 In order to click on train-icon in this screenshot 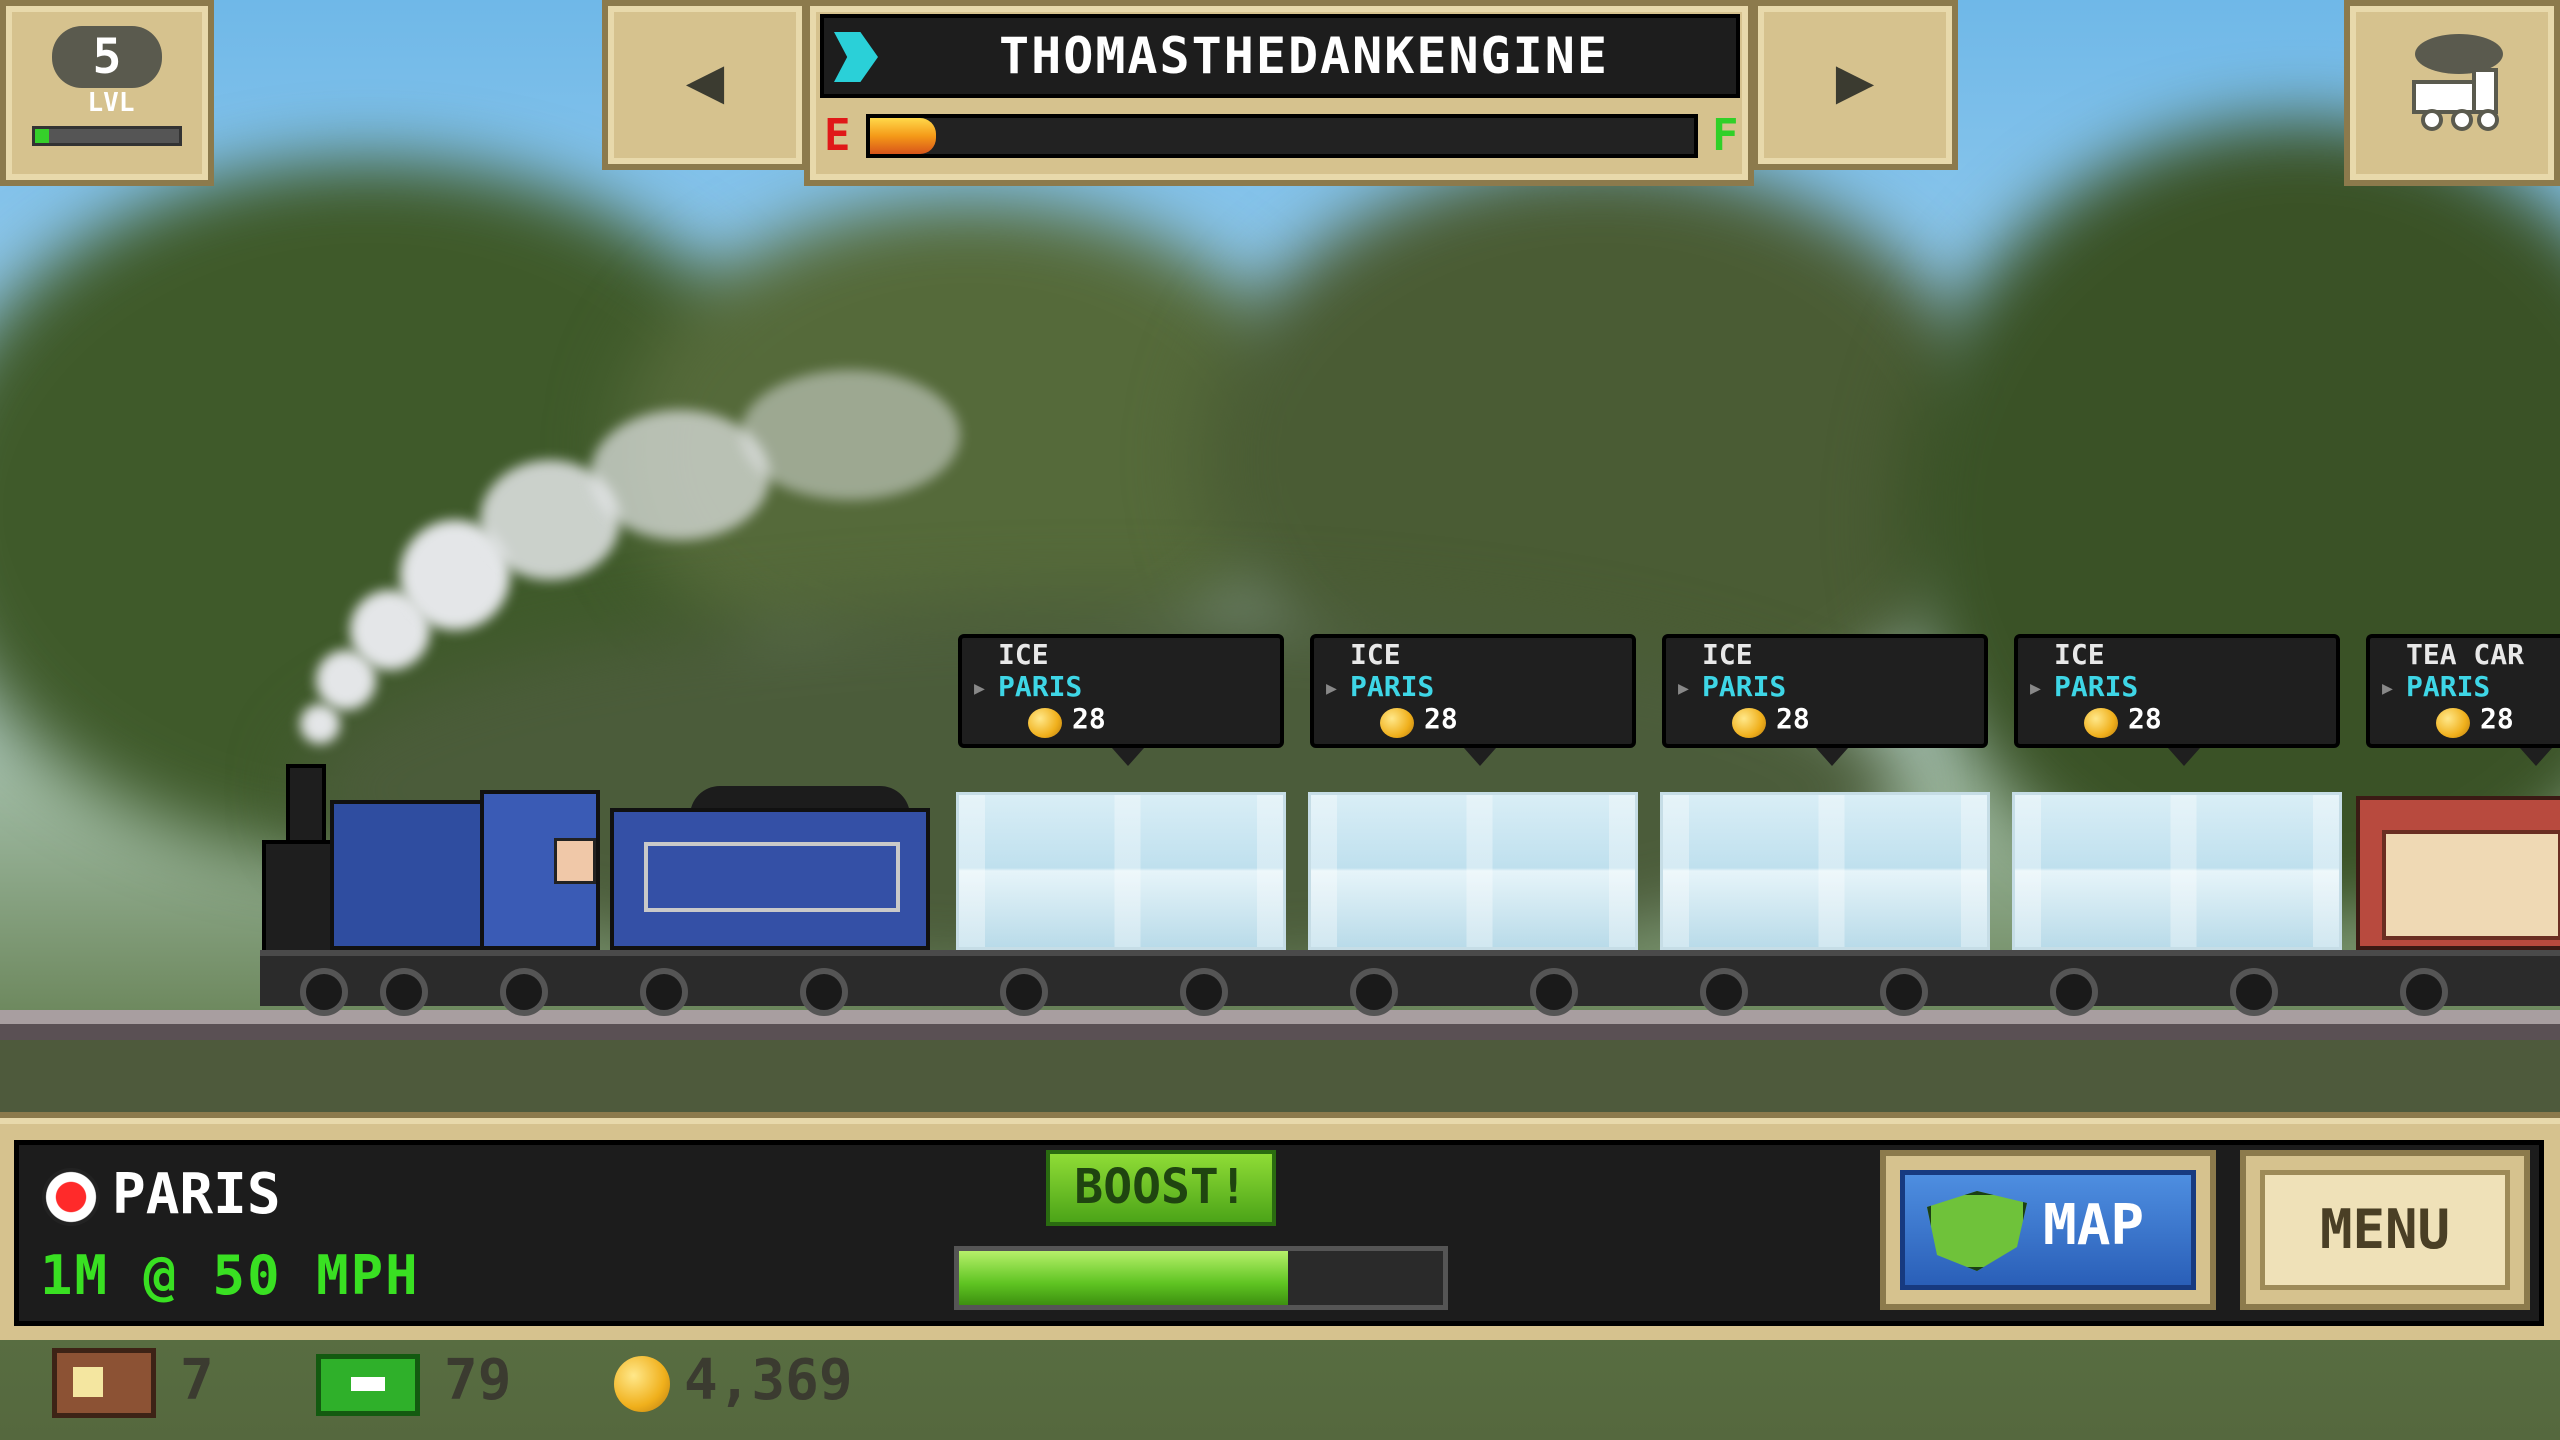, I will do `click(2457, 82)`.